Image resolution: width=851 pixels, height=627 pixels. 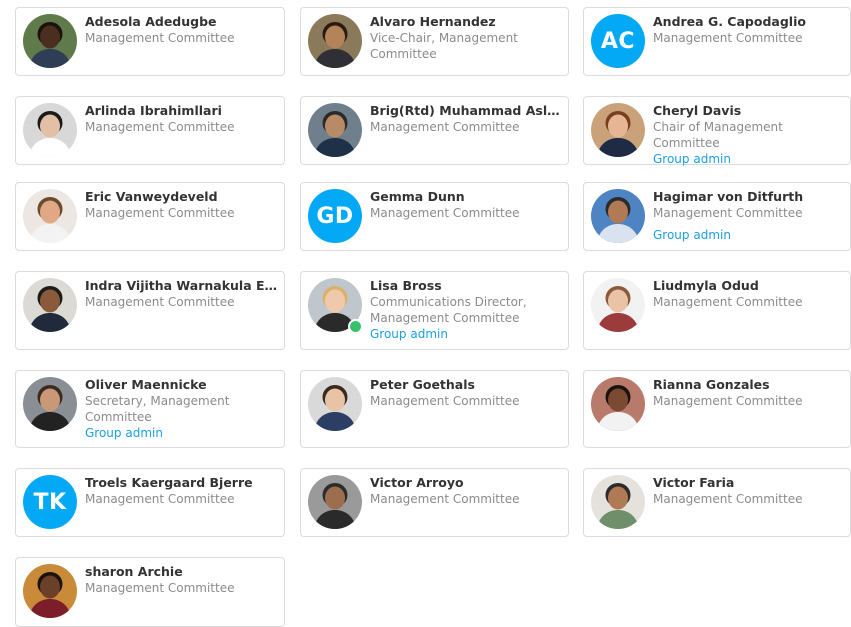 What do you see at coordinates (749, 385) in the screenshot?
I see `member-name: Rianna Gonzales` at bounding box center [749, 385].